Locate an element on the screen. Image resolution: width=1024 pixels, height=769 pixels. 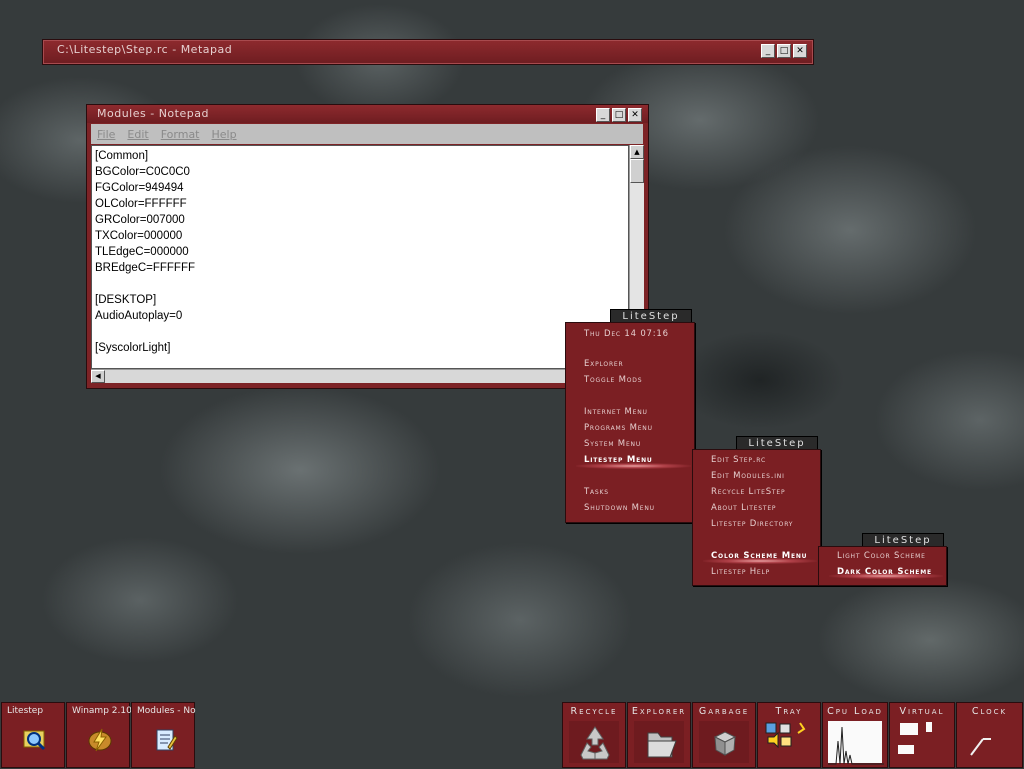
wharf-explorer: Explorer is located at coordinates (659, 735).